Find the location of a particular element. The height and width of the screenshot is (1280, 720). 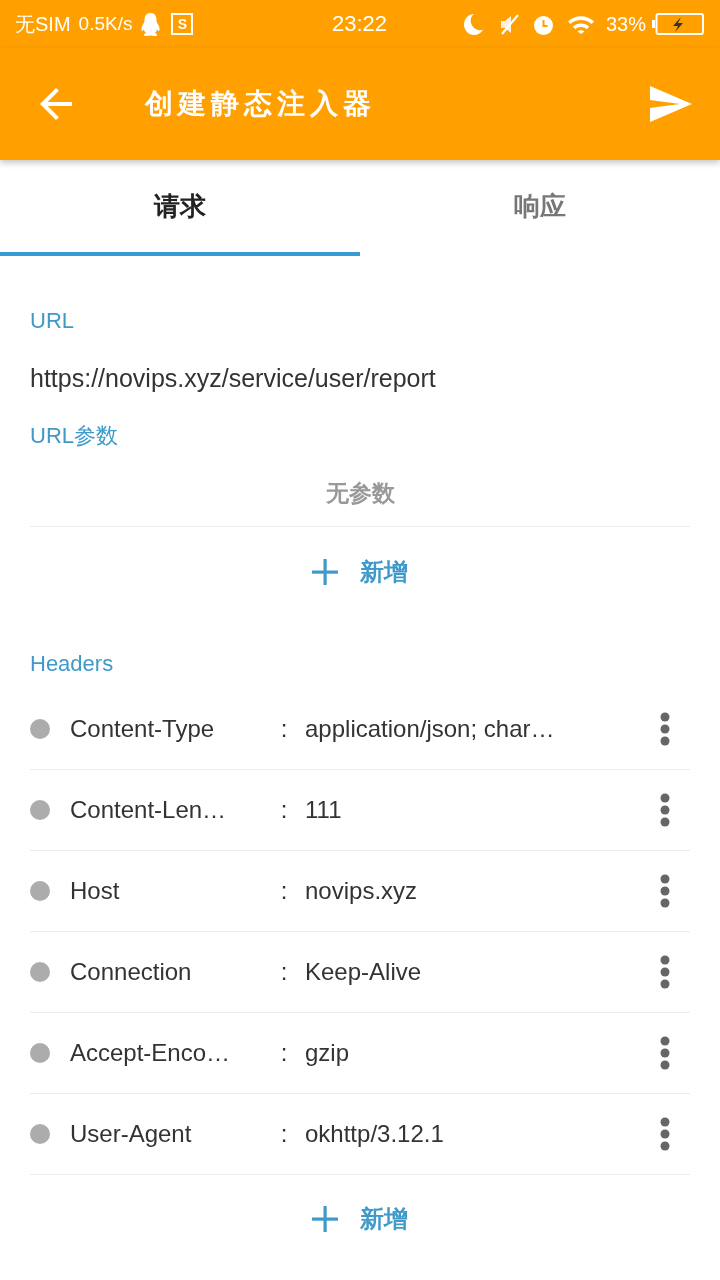

alarm-clock-icon is located at coordinates (543, 24).